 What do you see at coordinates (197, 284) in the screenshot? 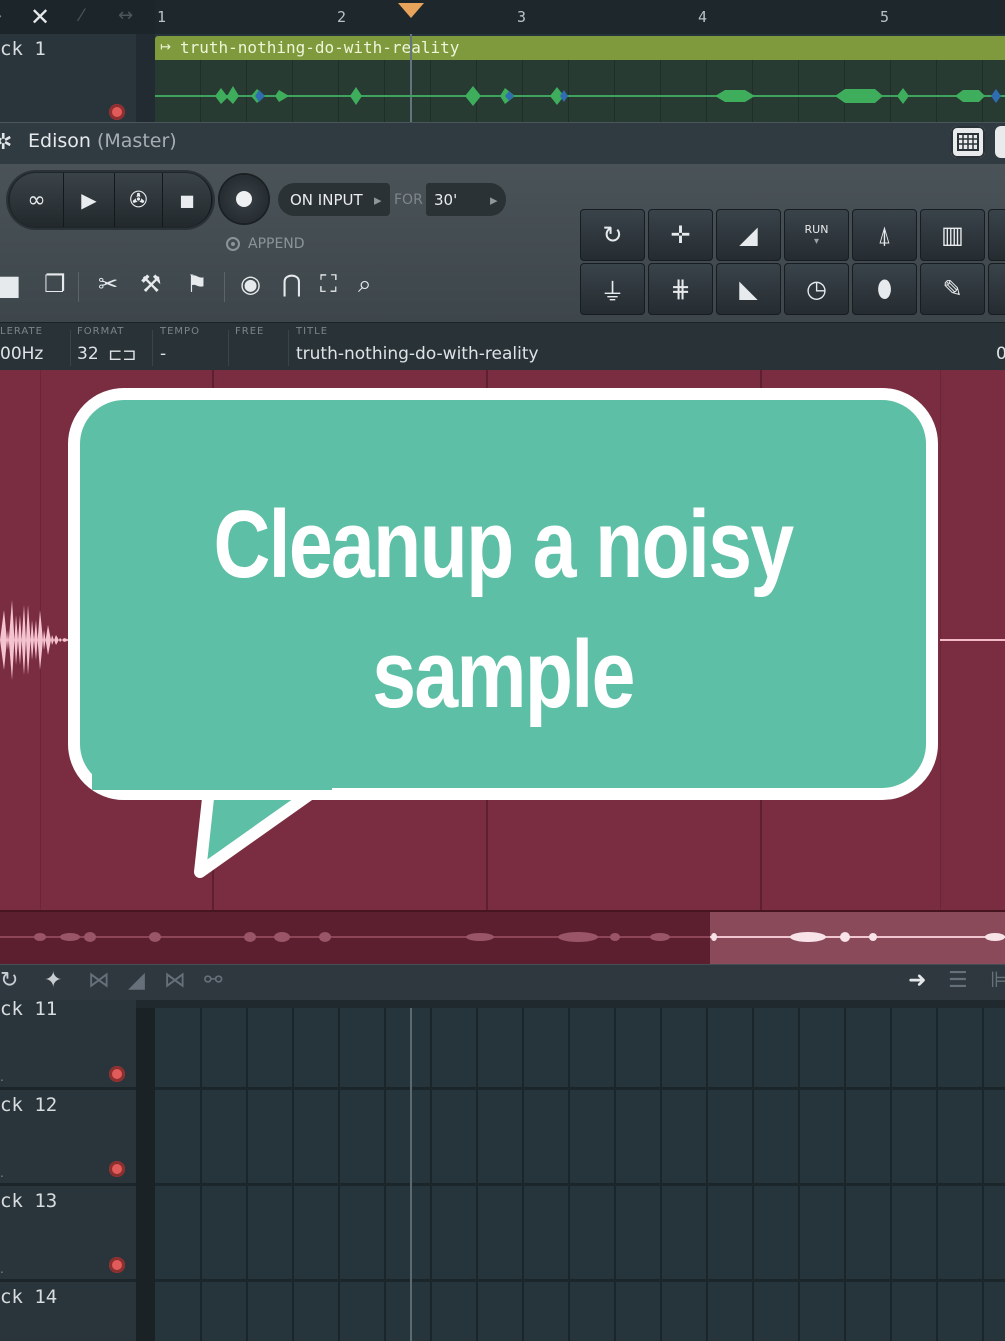
I see `flag-icon: ⚑` at bounding box center [197, 284].